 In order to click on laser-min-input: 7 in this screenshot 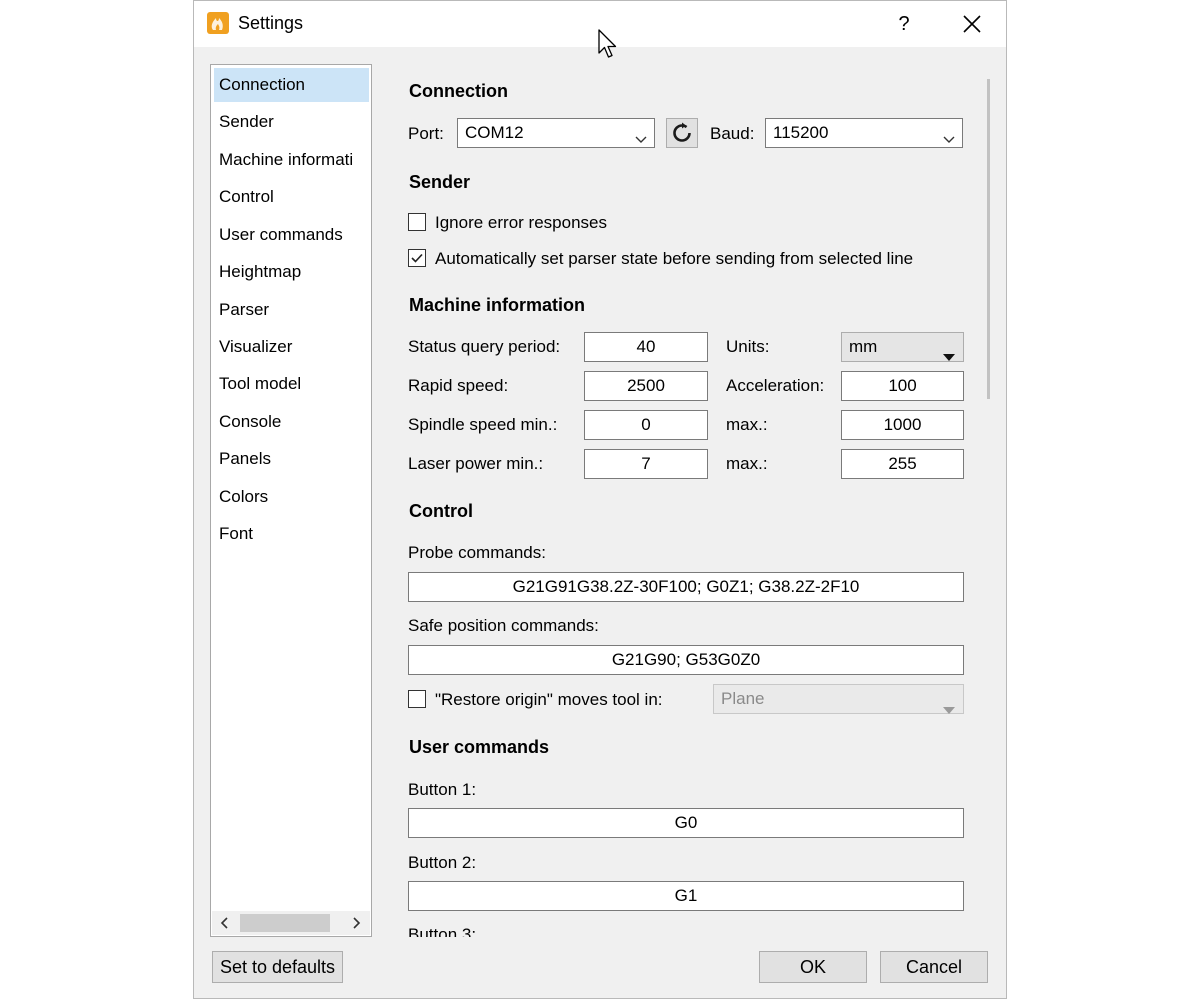, I will do `click(646, 464)`.